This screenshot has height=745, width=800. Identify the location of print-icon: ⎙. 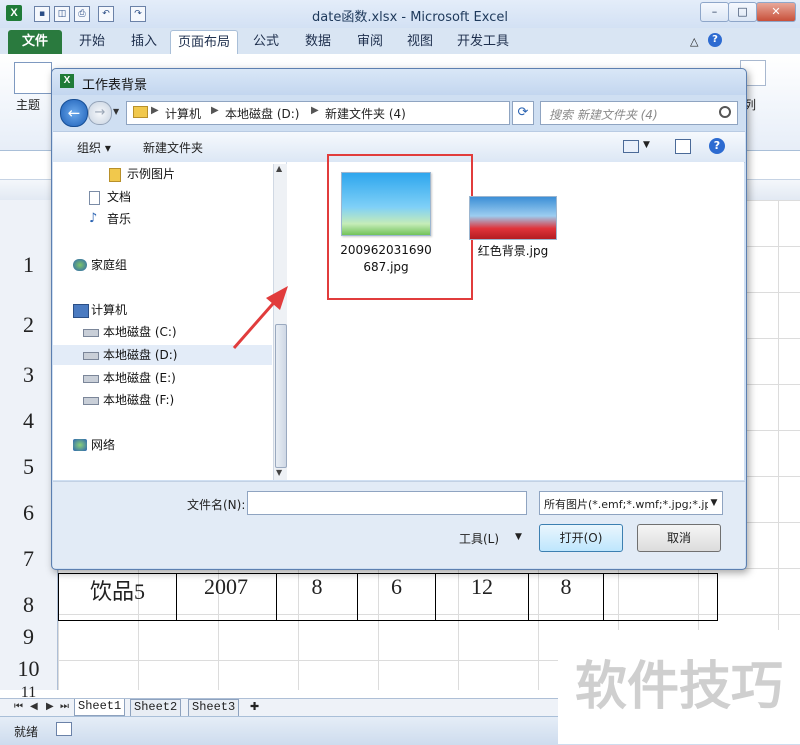
(82, 14).